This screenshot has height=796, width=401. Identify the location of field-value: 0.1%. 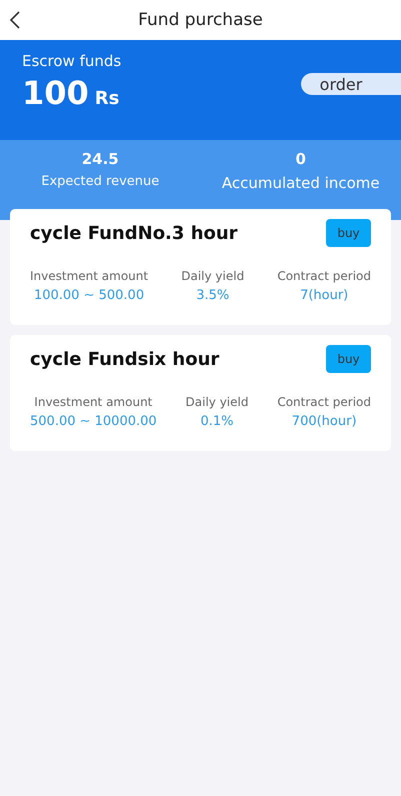
(217, 421).